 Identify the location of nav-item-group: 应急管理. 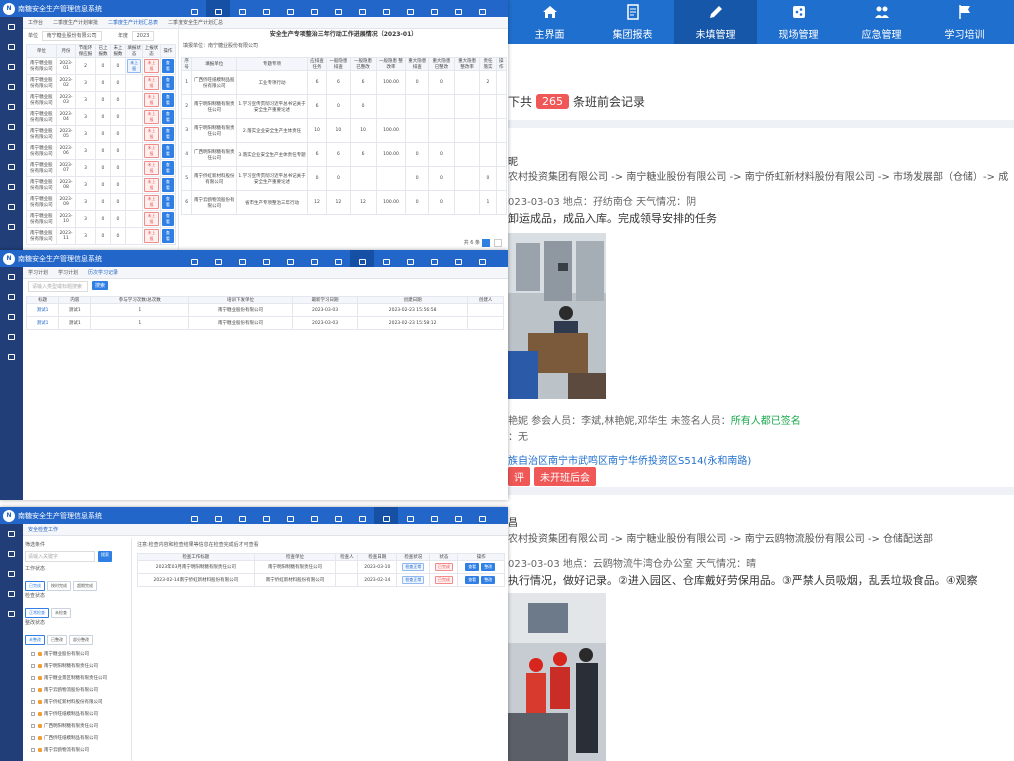
(881, 22).